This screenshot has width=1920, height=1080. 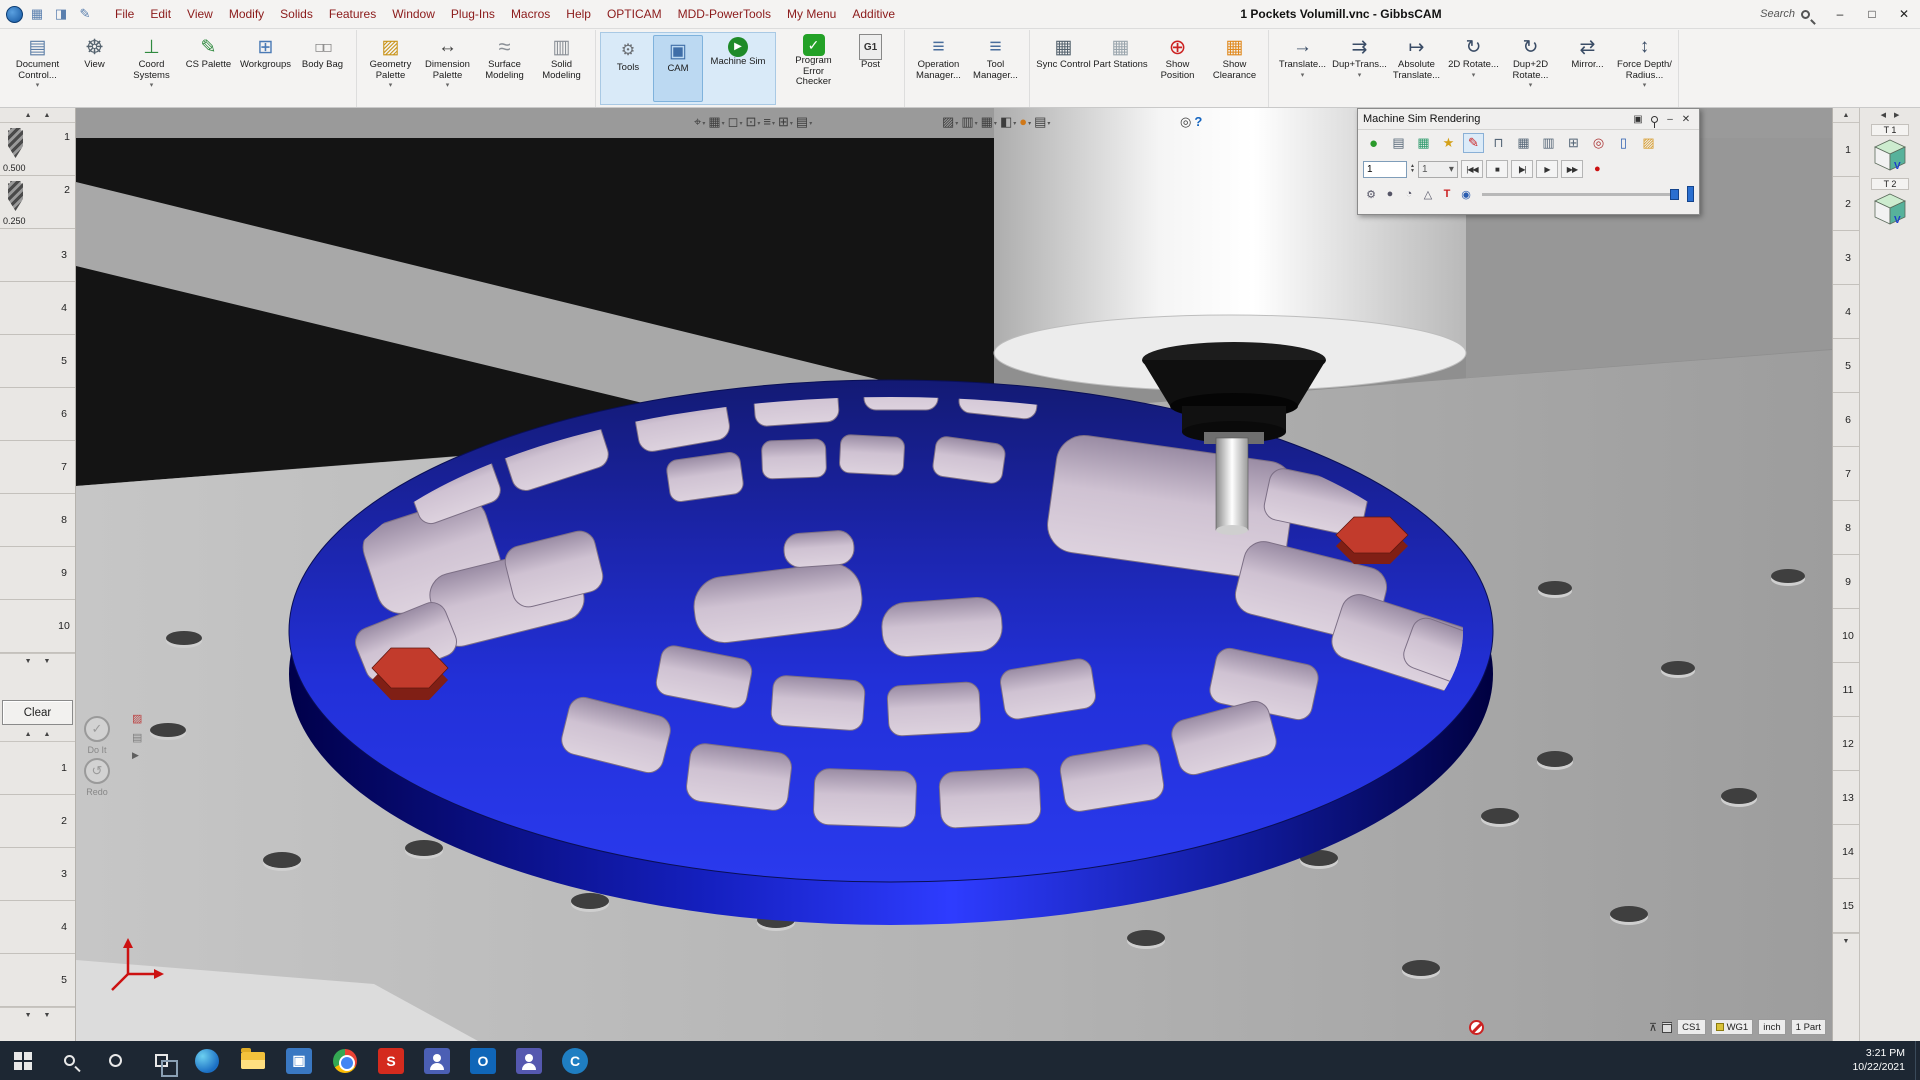 I want to click on operation-slot: 14, so click(x=1846, y=852).